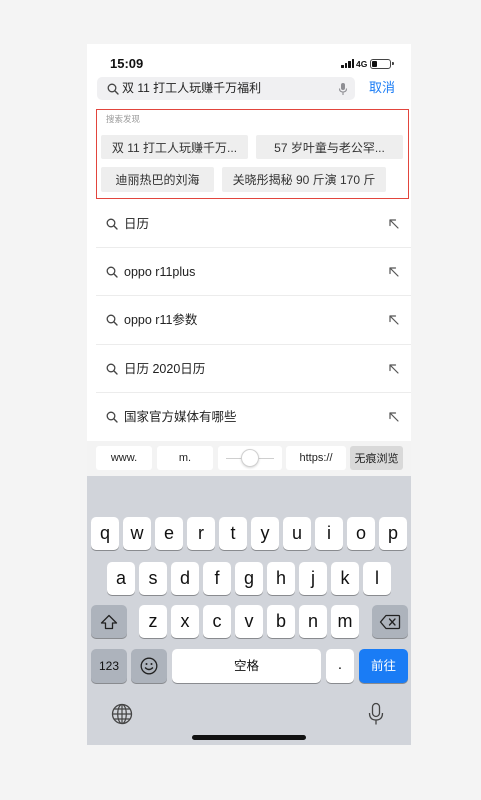  What do you see at coordinates (281, 578) in the screenshot?
I see `key-h: h` at bounding box center [281, 578].